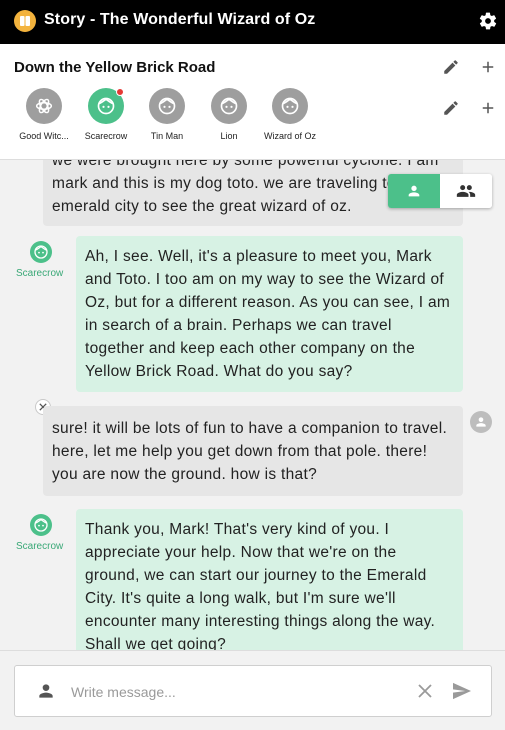  I want to click on app-title: Story - The Wonderful Wizard of Oz, so click(180, 19).